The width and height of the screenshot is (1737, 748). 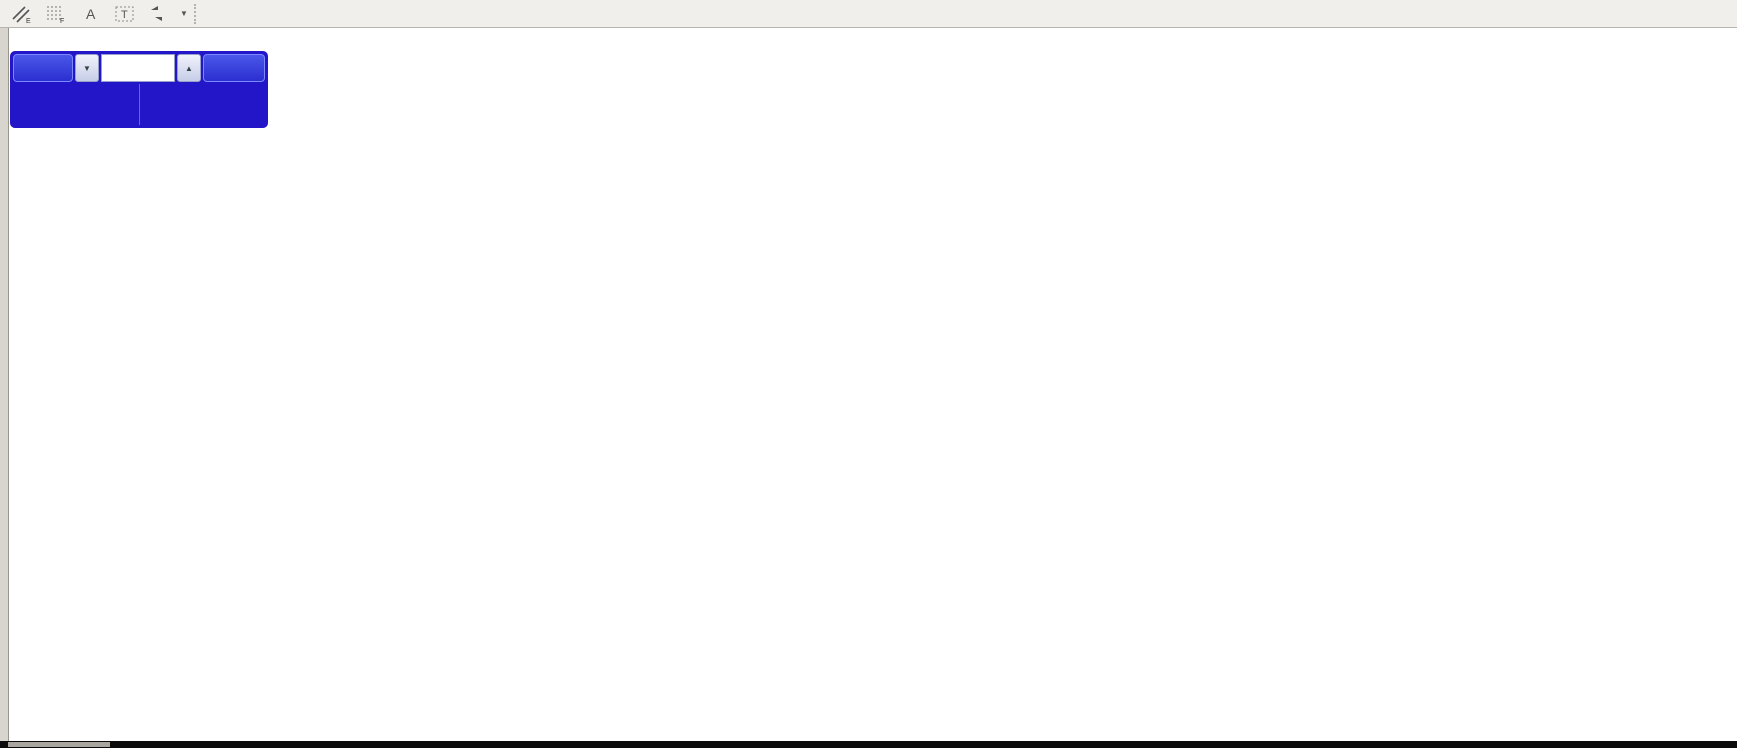 What do you see at coordinates (59, 744) in the screenshot?
I see `bottom-edge-segment` at bounding box center [59, 744].